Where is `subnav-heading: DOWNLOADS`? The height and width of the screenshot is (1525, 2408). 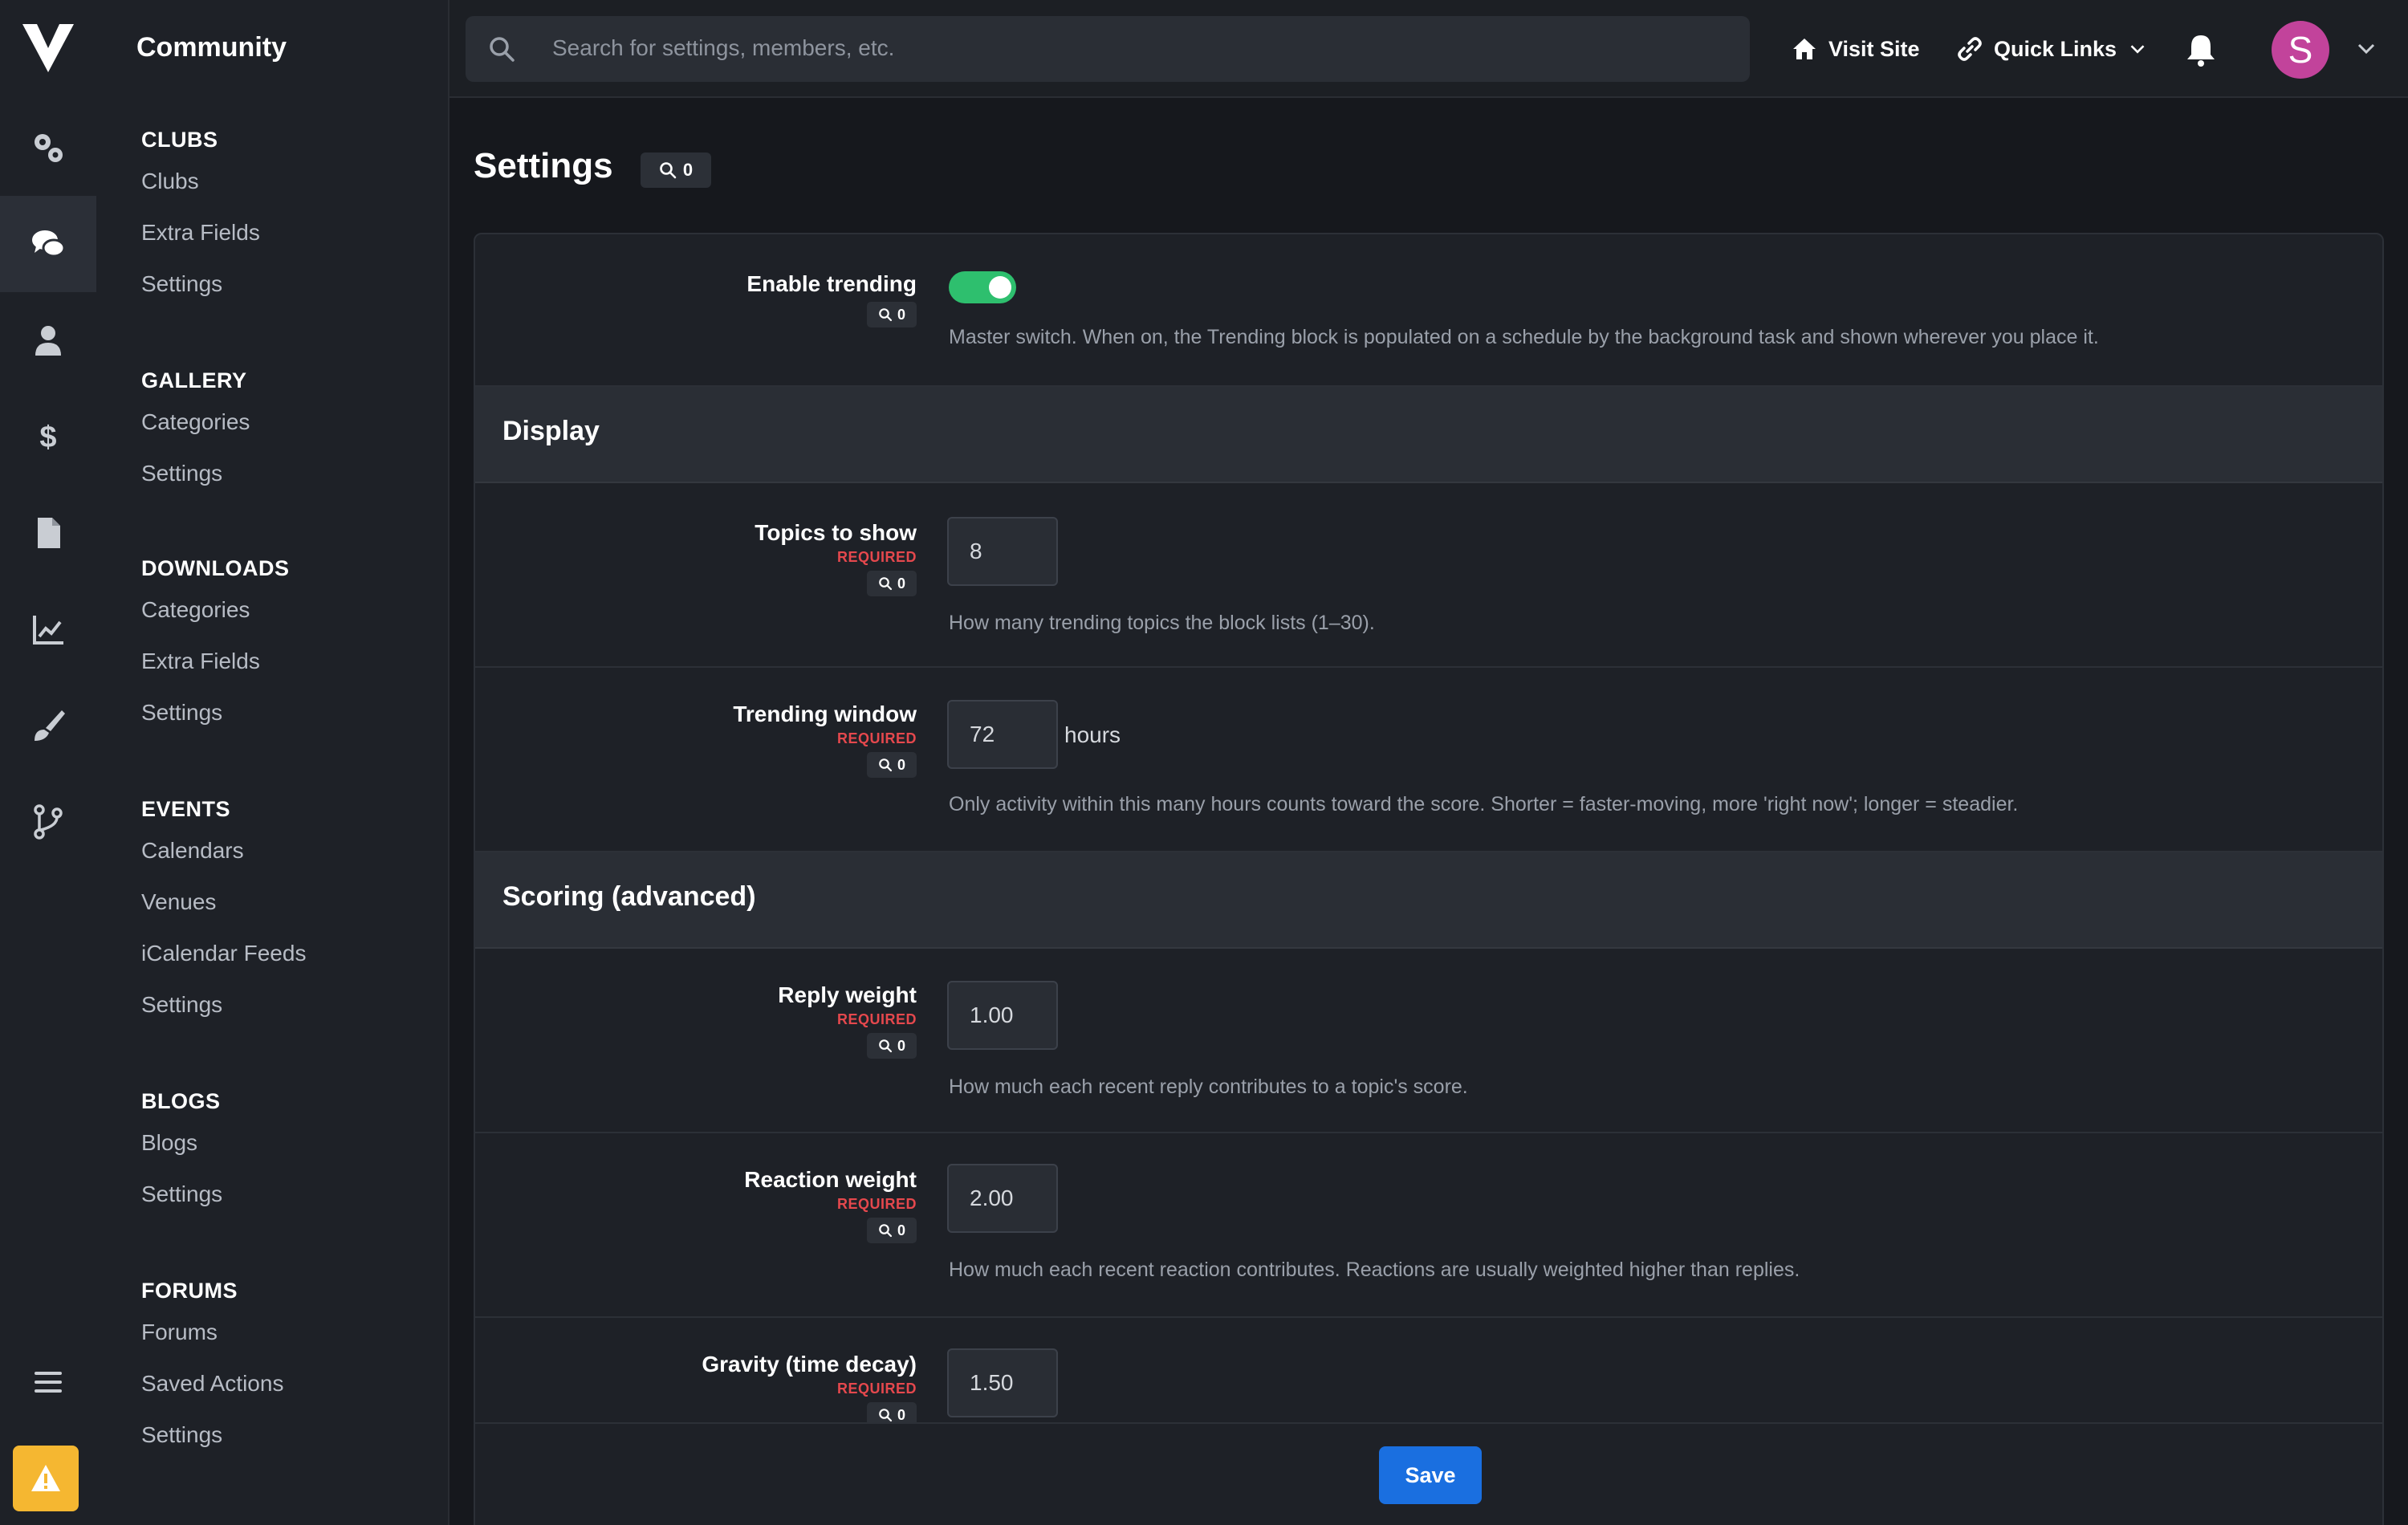
subnav-heading: DOWNLOADS is located at coordinates (215, 568).